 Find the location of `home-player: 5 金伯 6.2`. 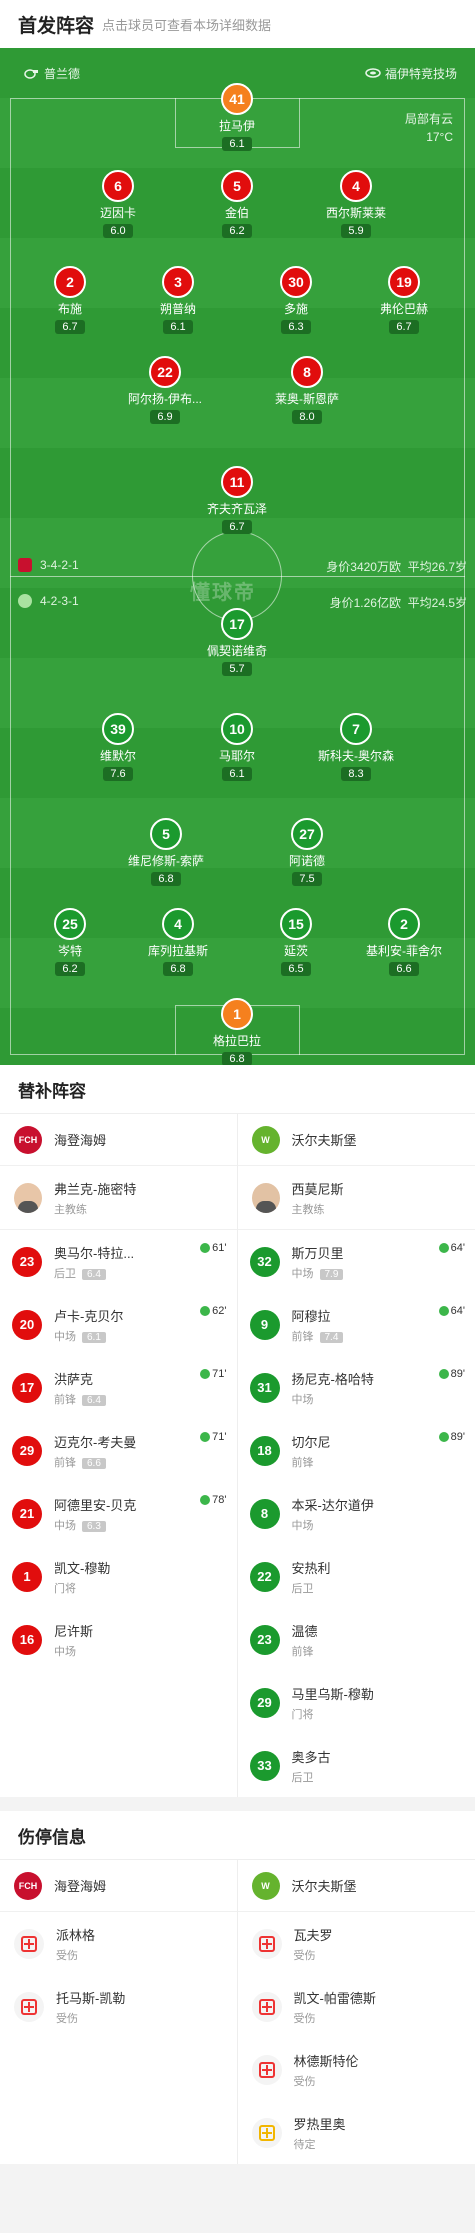

home-player: 5 金伯 6.2 is located at coordinates (237, 204).